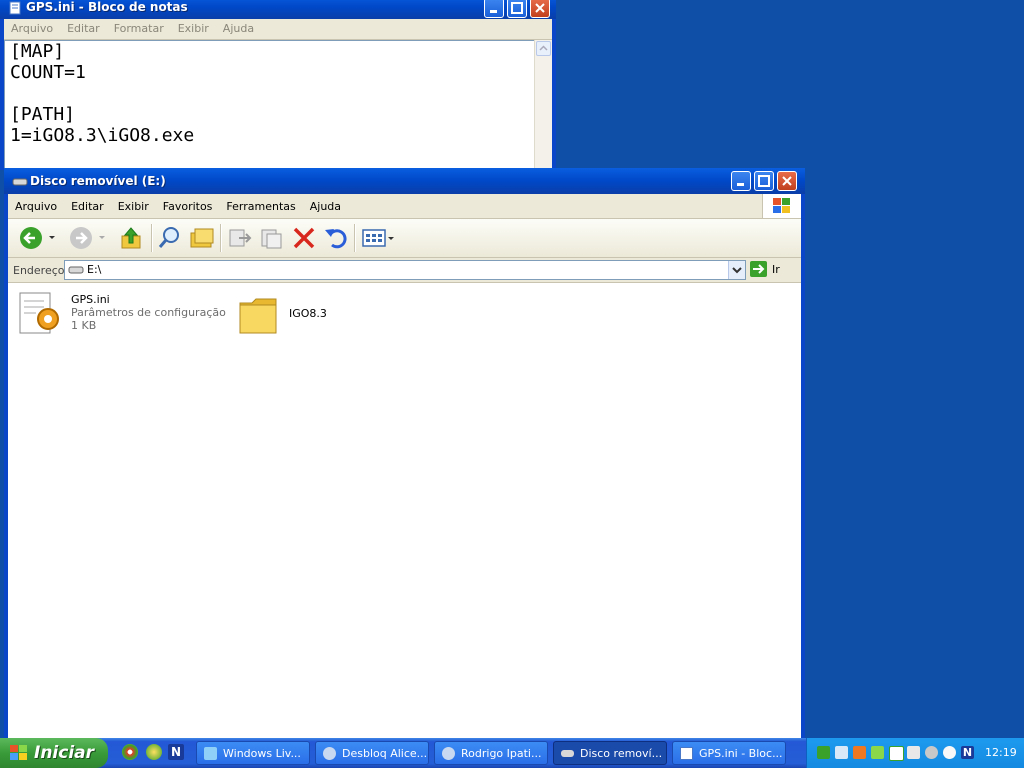  I want to click on list-item: GPS.ini Parâmetros de configuração 1 KB, so click(121, 314).